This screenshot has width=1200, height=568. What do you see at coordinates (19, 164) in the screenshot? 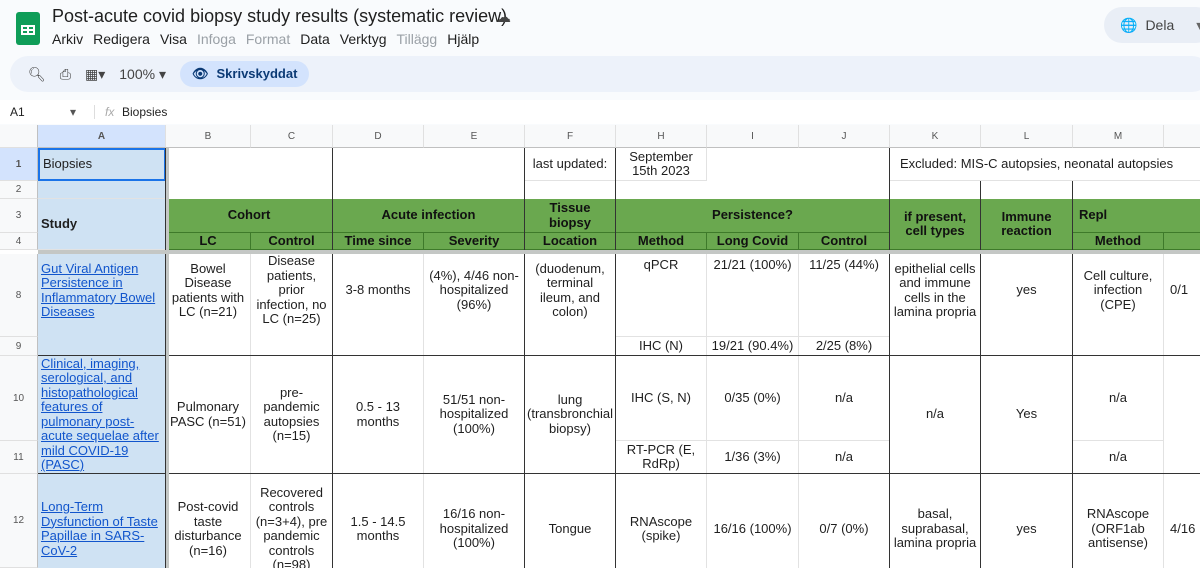
I see `row-header-1: 1` at bounding box center [19, 164].